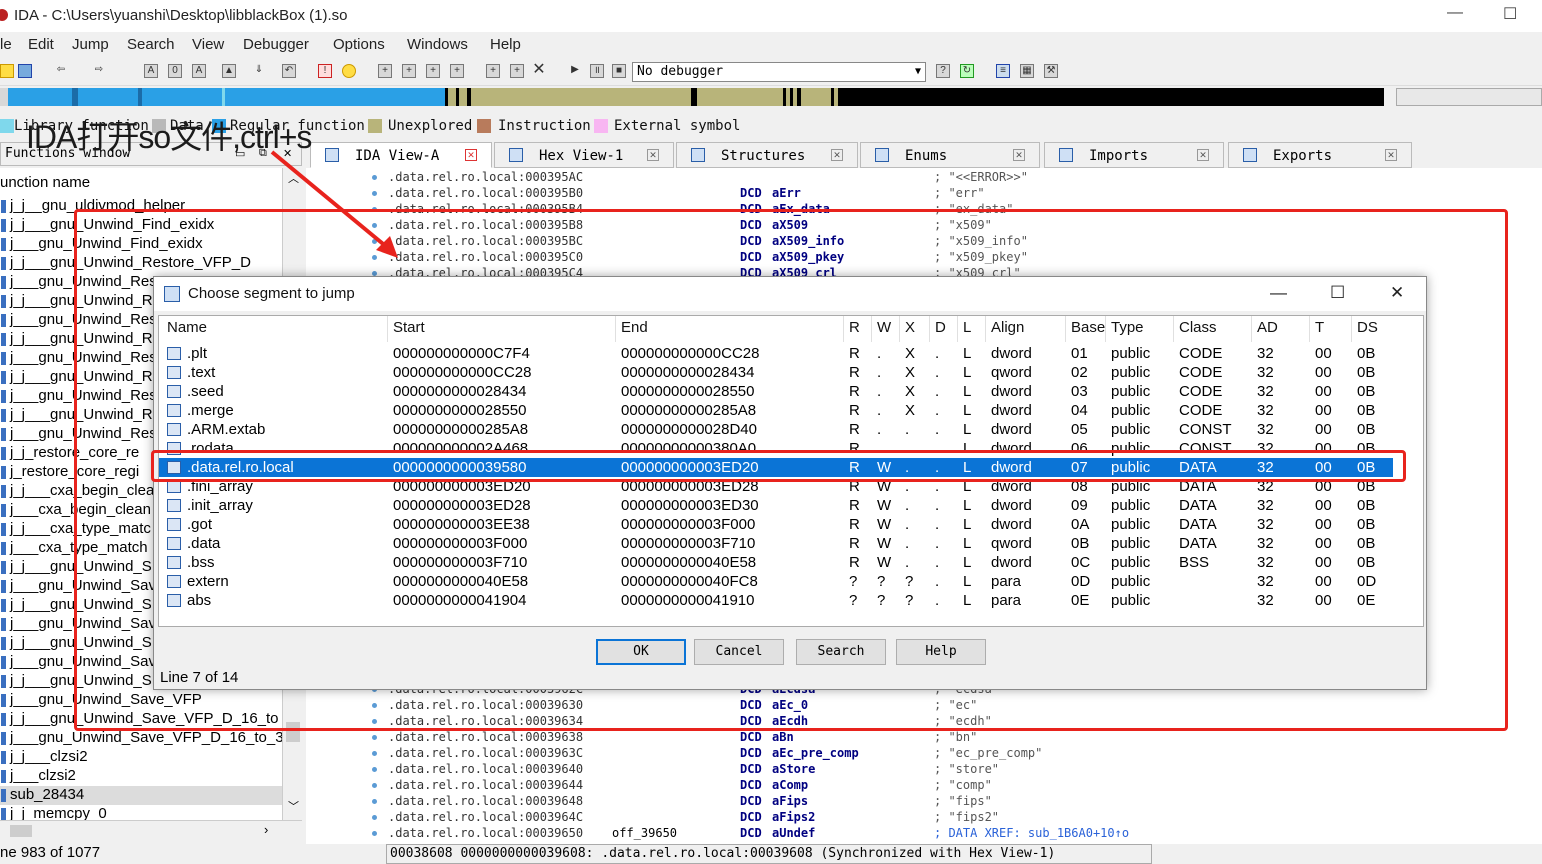  Describe the element at coordinates (38, 776) in the screenshot. I see `function-row: j___clzsi2` at that location.